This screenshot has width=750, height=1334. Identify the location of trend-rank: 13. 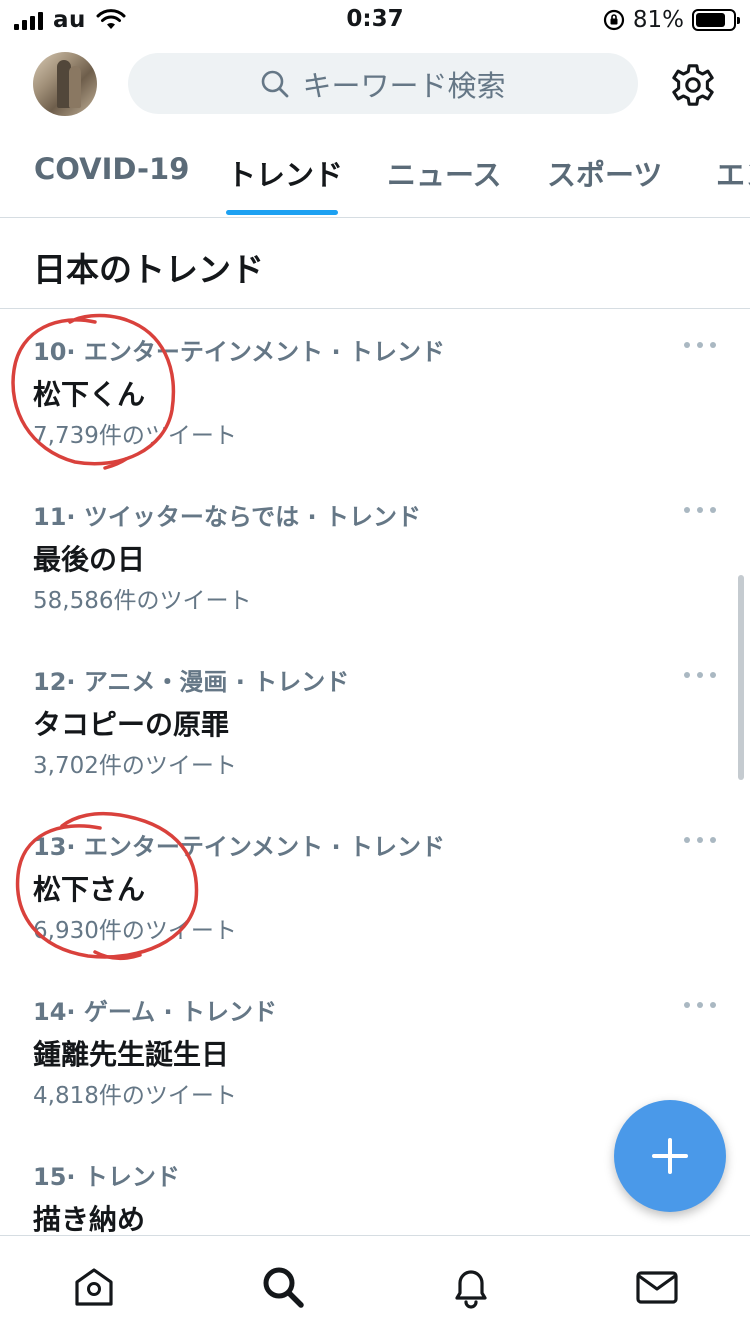
(50, 847).